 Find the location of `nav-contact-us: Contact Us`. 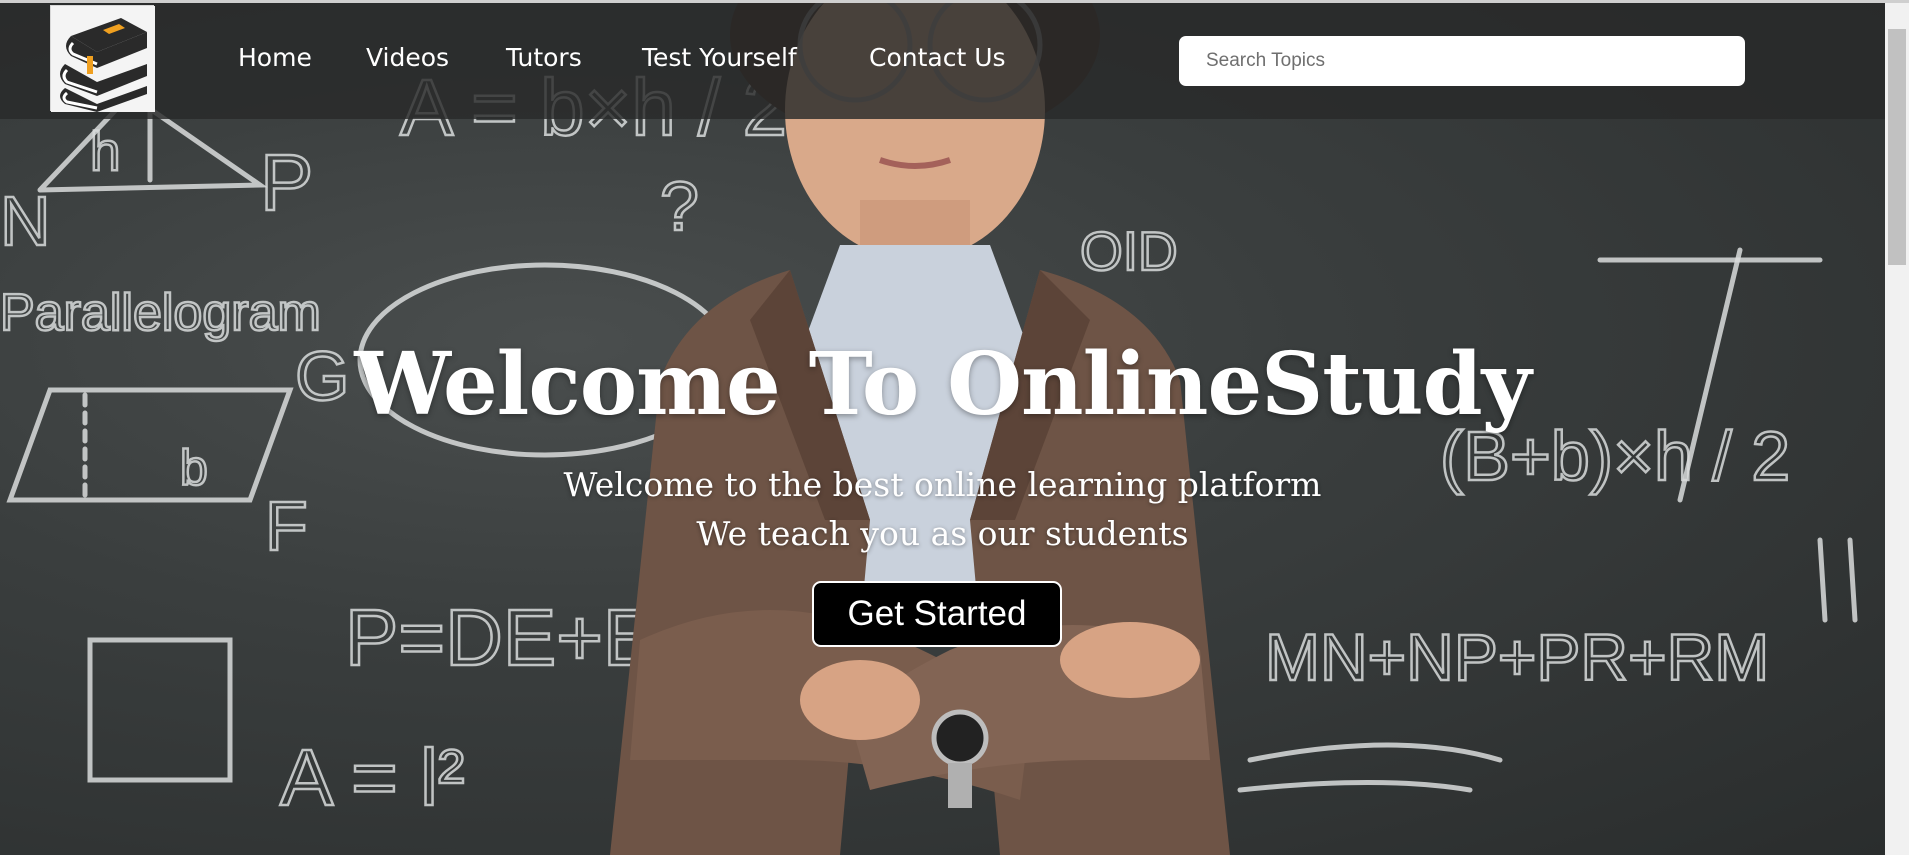

nav-contact-us: Contact Us is located at coordinates (937, 58).